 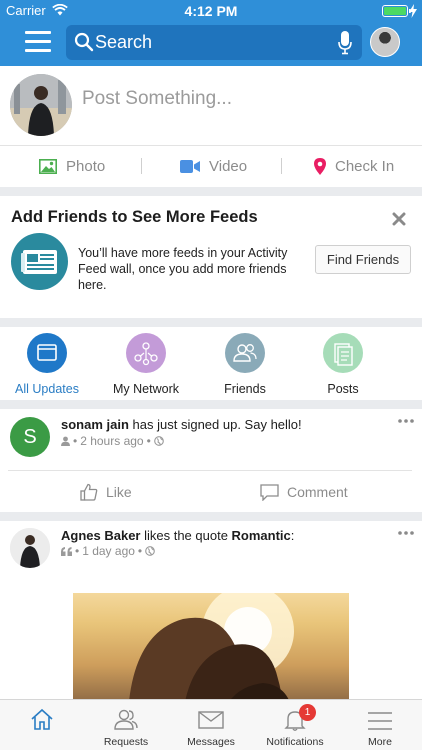 I want to click on activity-action: likes the quote, so click(x=186, y=535).